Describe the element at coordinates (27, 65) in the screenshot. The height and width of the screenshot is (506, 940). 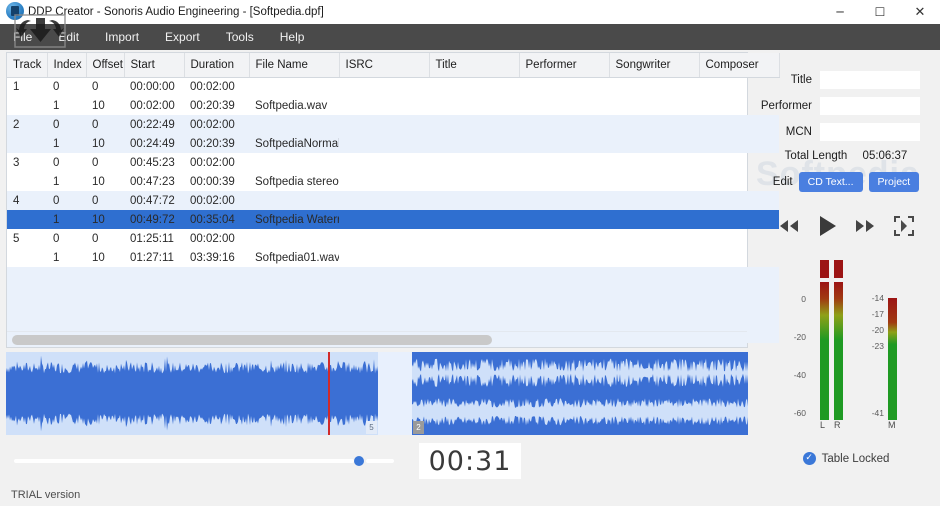
I see `column-header-track: Track` at that location.